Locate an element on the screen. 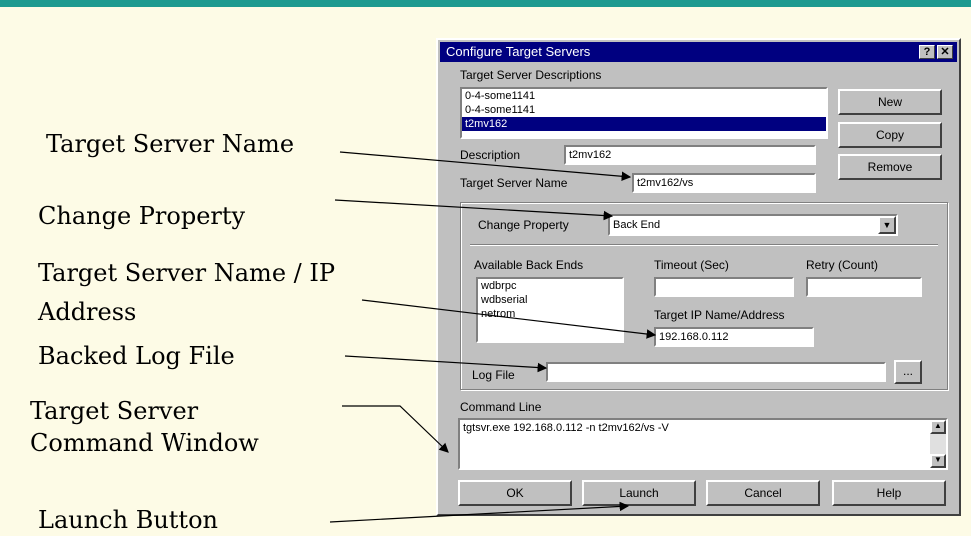 The image size is (971, 536). leader-backed-log-file is located at coordinates (446, 364).